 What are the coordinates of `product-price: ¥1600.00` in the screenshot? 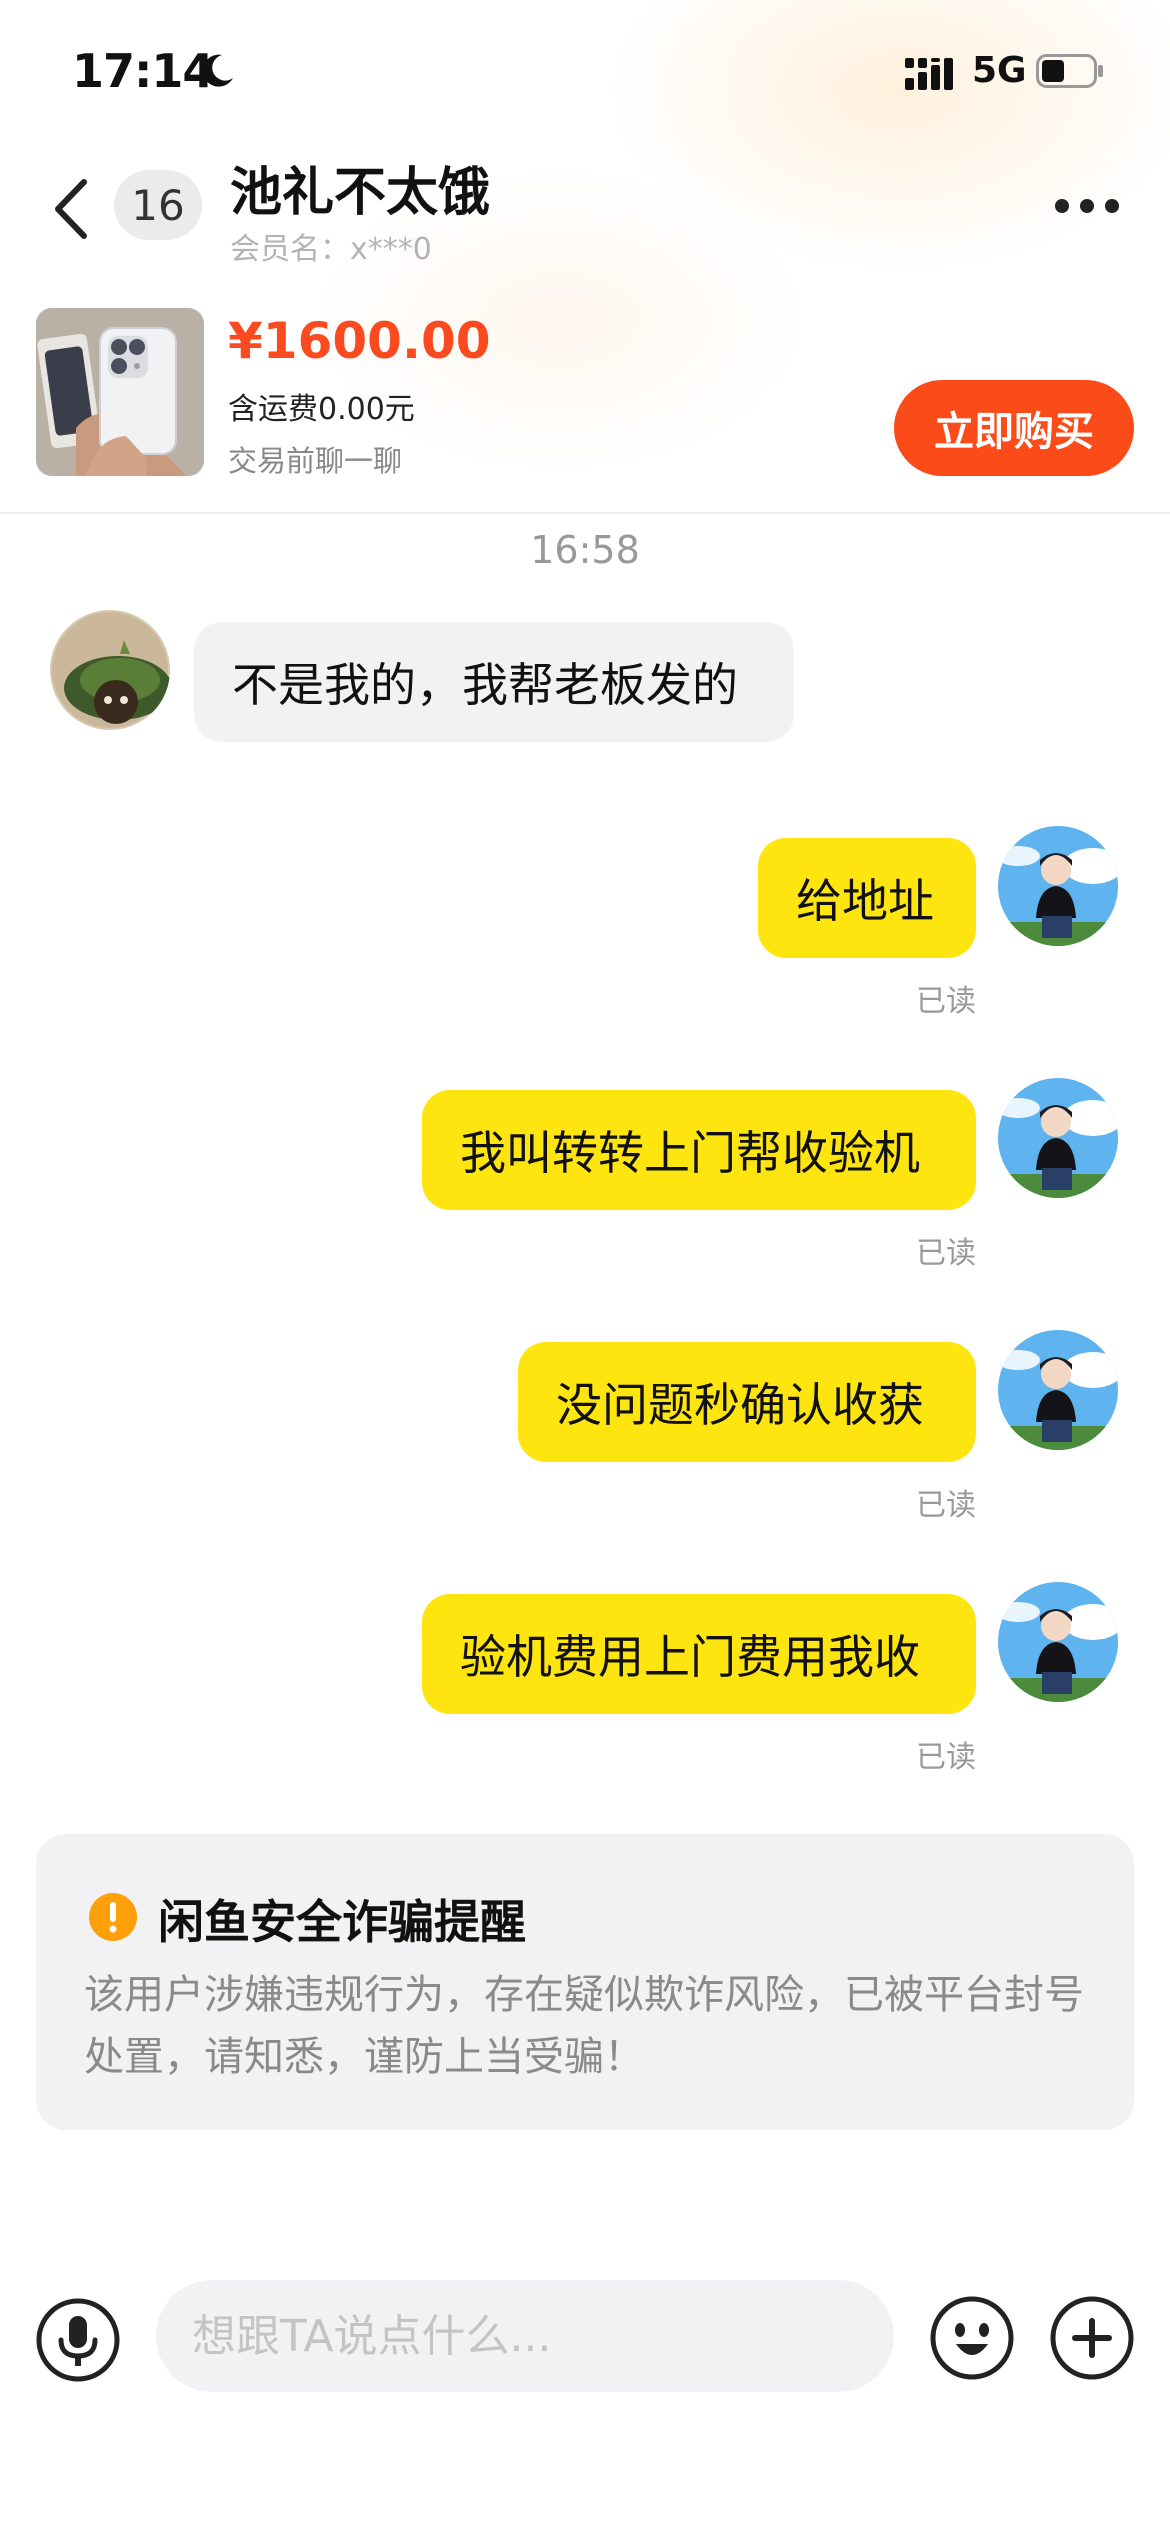 It's located at (359, 341).